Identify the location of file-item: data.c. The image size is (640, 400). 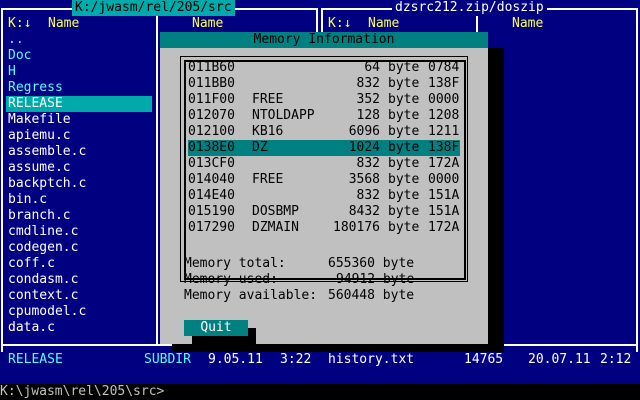
(31, 328).